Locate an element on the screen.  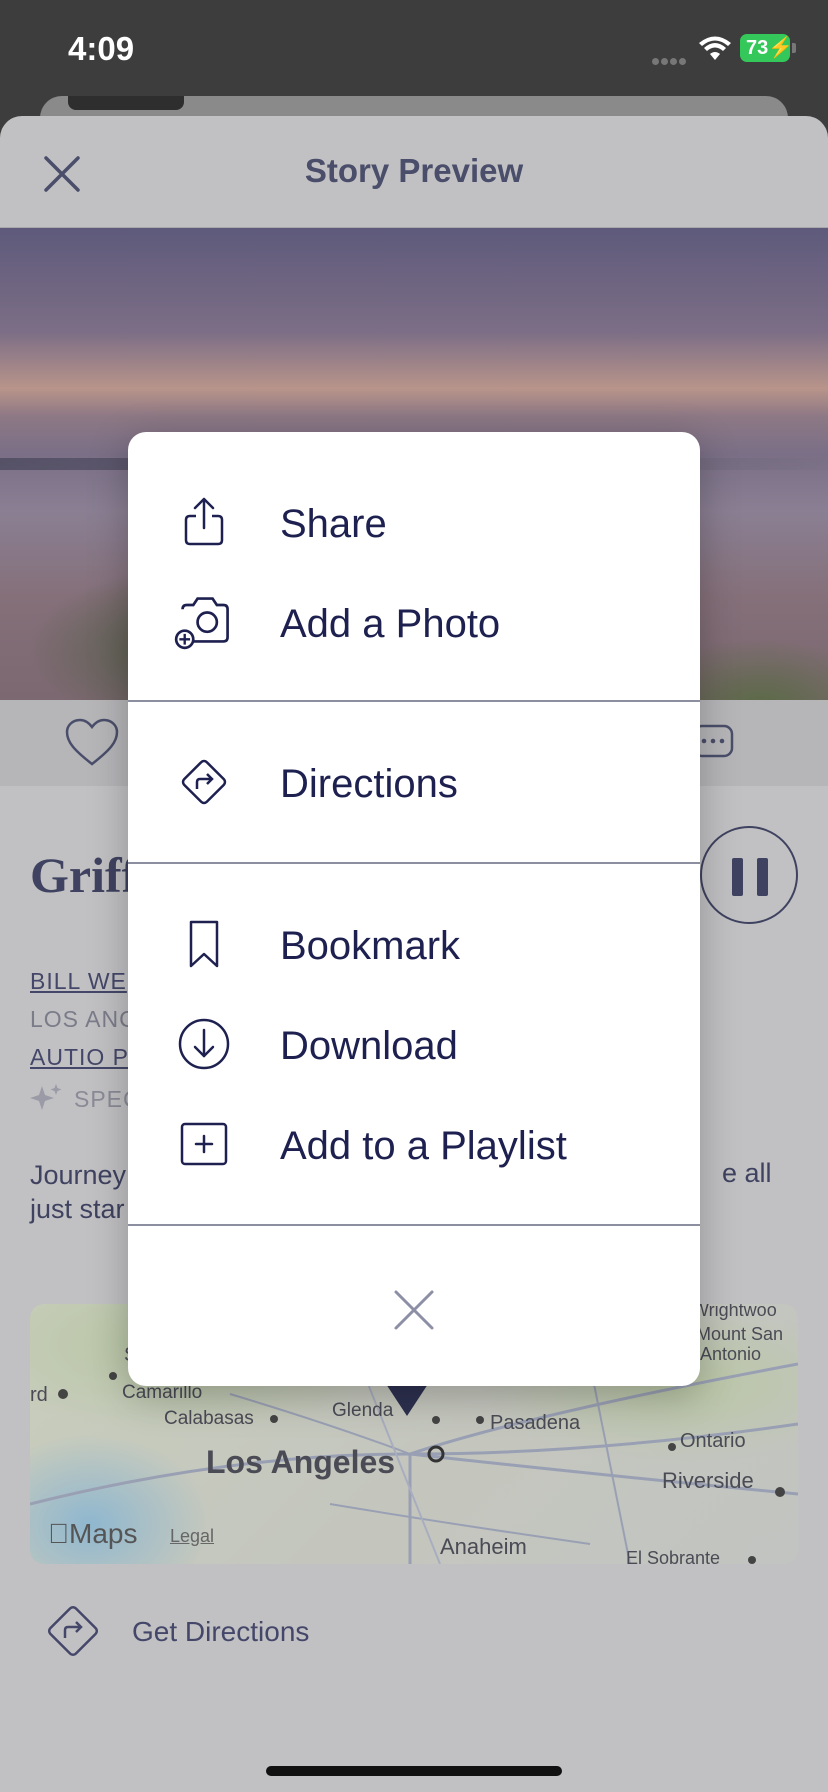
add-to-playlist-menu-item: Add to a Playlist is located at coordinates (414, 1144).